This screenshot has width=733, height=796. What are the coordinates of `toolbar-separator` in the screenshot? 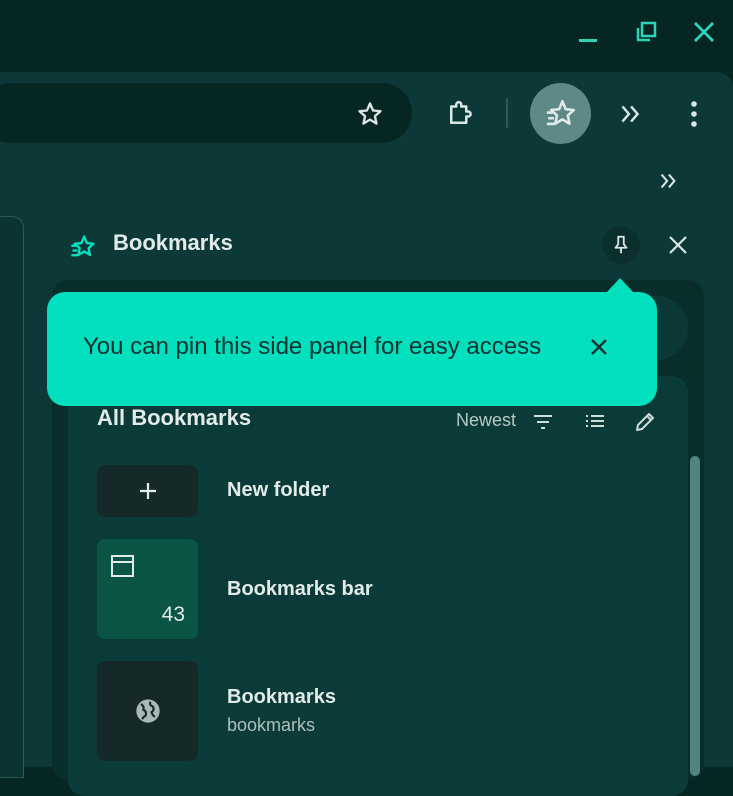 It's located at (507, 113).